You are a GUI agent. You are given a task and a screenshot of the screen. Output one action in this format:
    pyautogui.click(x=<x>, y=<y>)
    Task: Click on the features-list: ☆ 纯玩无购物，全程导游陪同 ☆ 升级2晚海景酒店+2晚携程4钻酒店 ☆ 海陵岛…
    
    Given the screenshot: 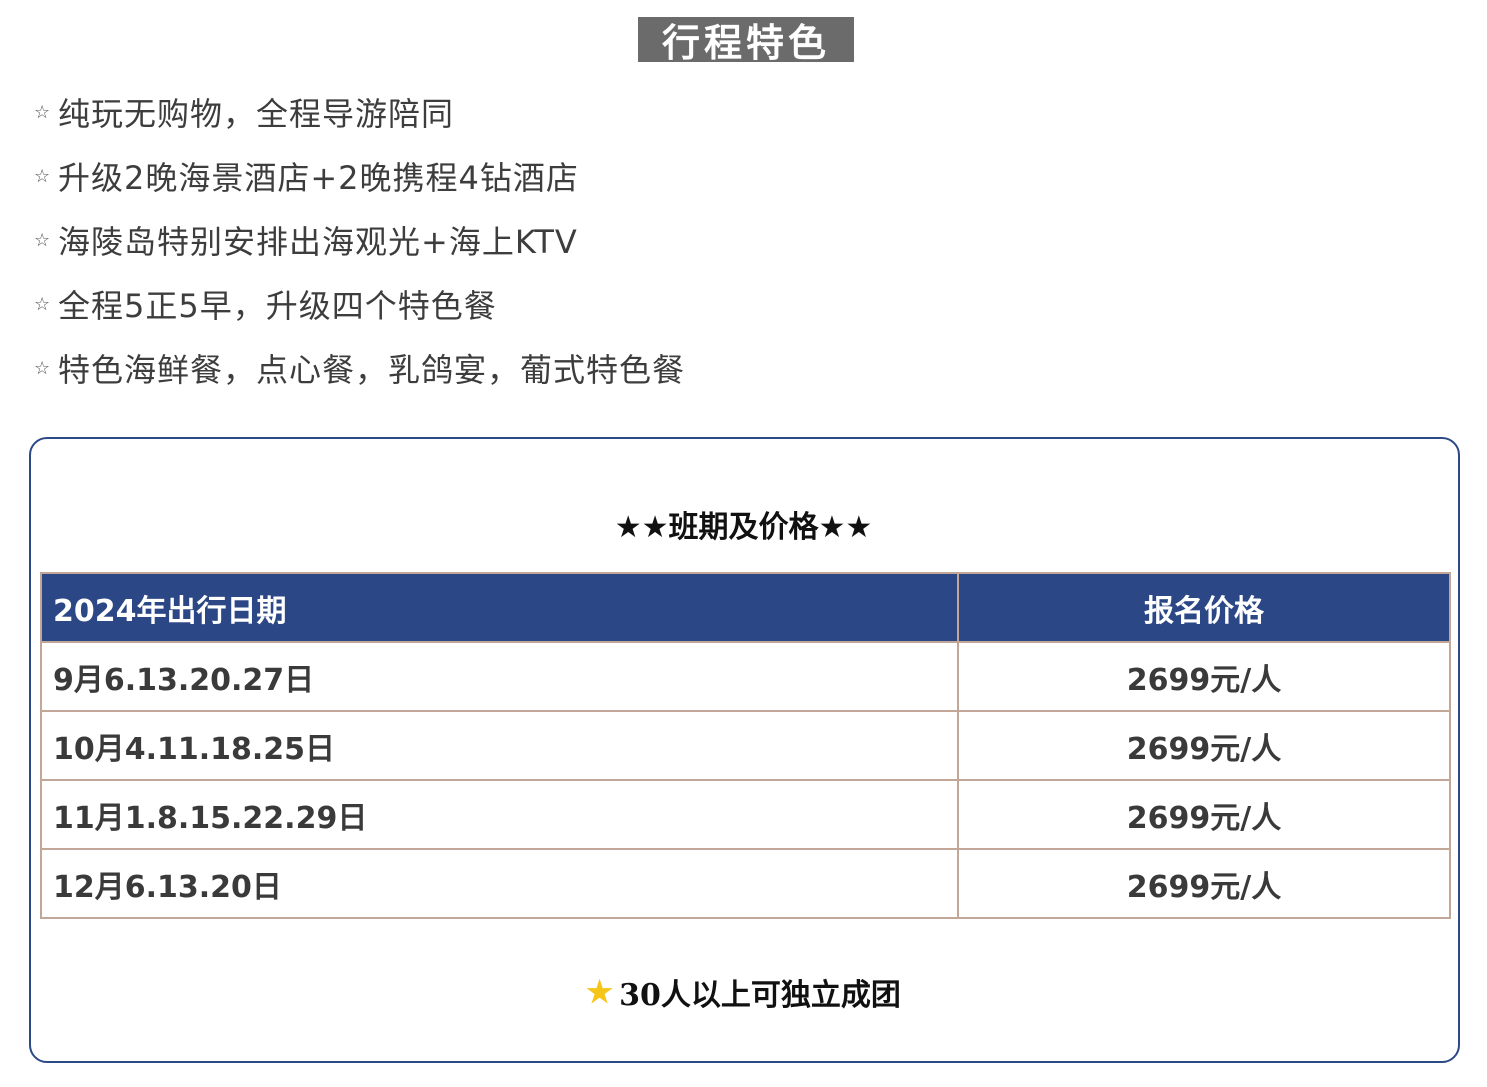 What is the action you would take?
    pyautogui.click(x=359, y=240)
    